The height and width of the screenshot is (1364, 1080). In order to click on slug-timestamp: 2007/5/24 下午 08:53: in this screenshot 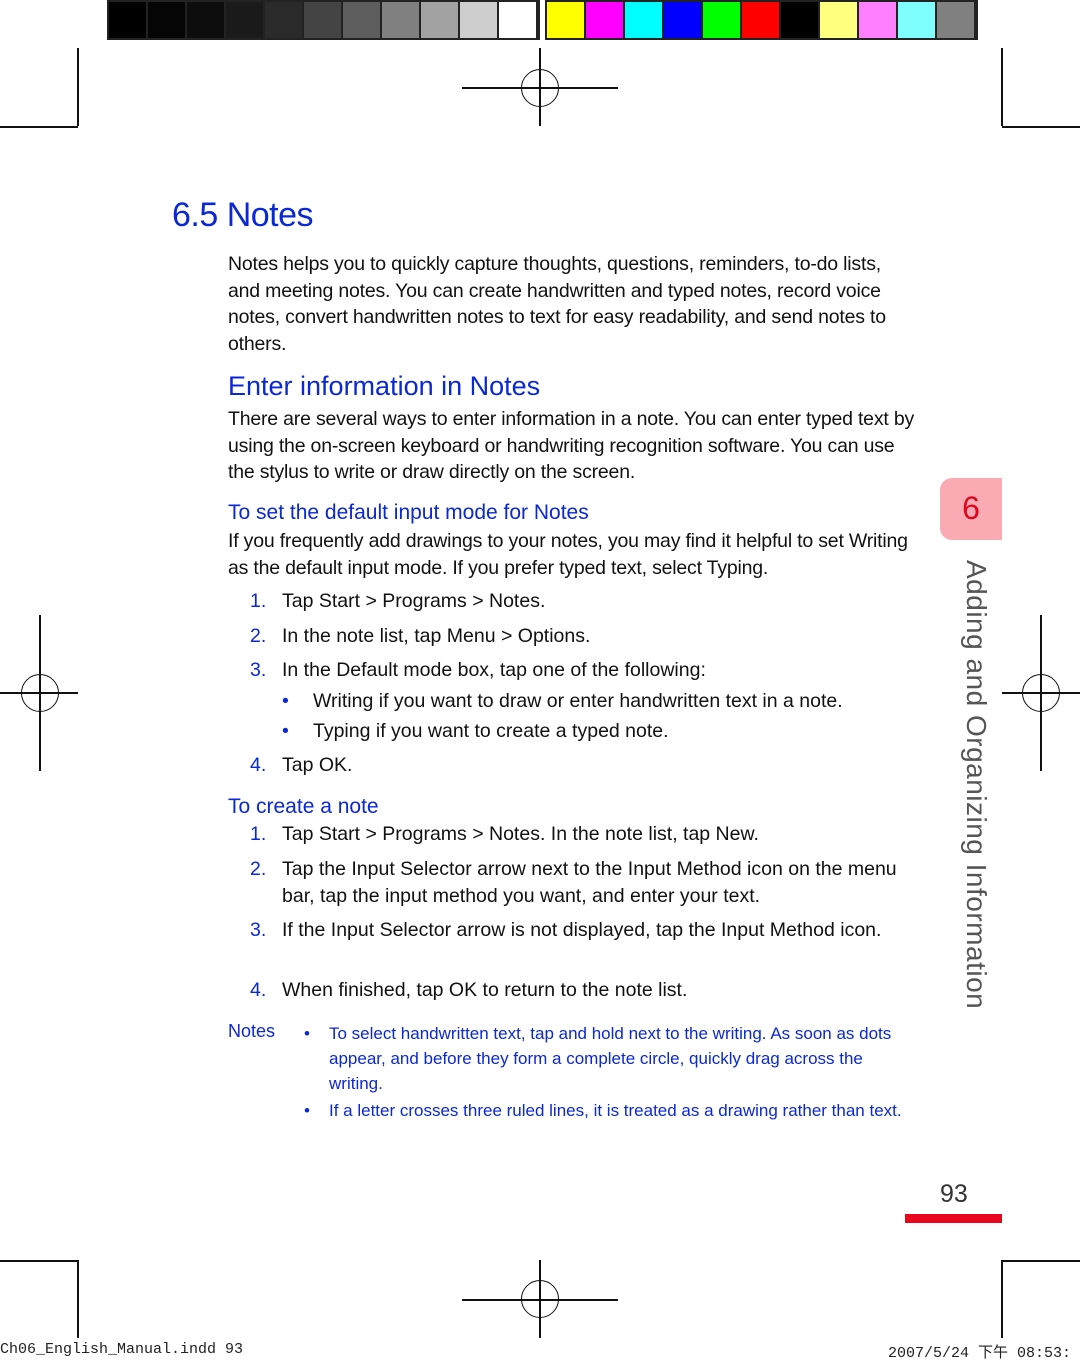, I will do `click(980, 1353)`.